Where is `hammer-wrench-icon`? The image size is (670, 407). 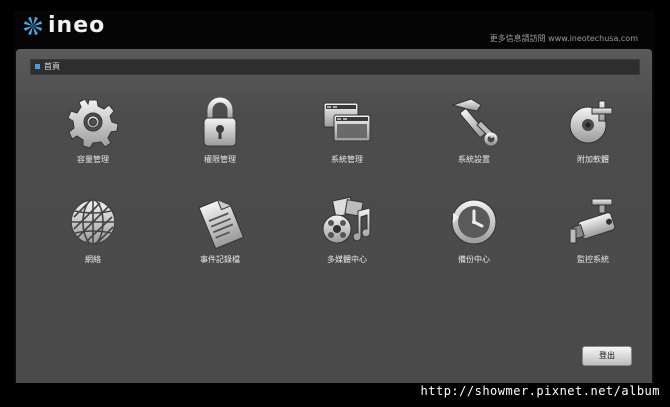 hammer-wrench-icon is located at coordinates (474, 122).